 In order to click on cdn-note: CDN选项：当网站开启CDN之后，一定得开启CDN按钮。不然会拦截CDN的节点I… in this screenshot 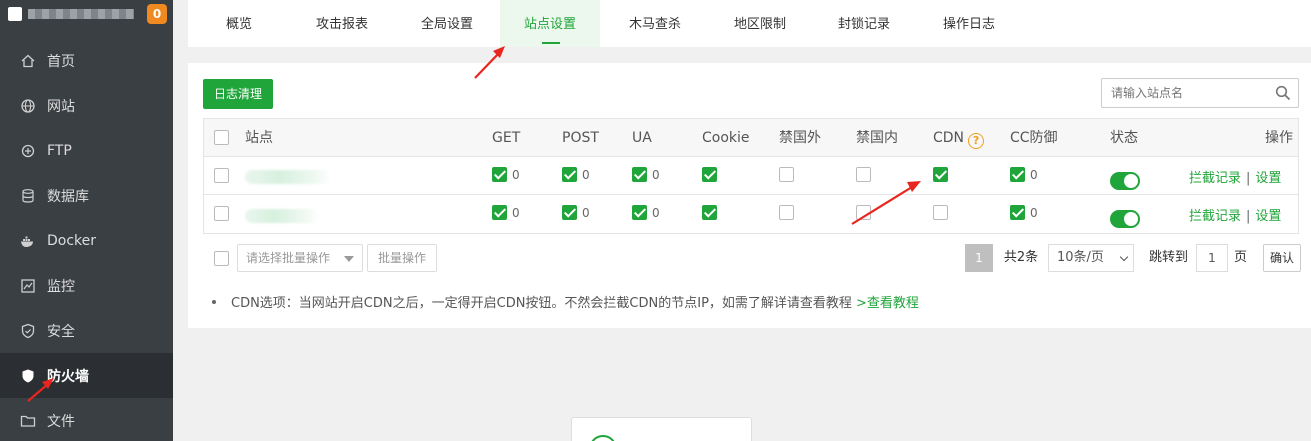, I will do `click(565, 301)`.